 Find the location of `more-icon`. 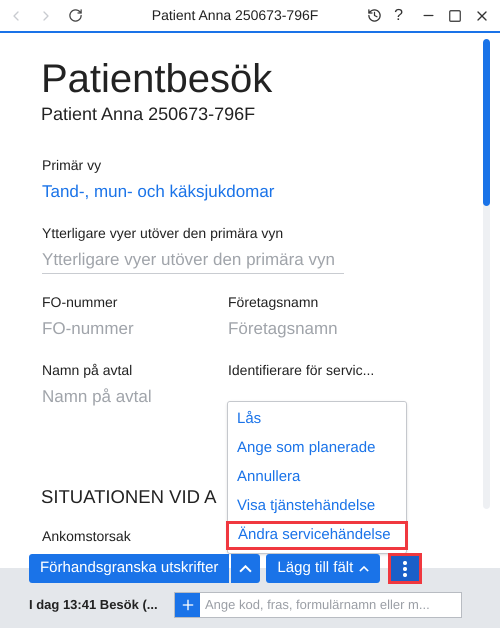

more-icon is located at coordinates (405, 568).